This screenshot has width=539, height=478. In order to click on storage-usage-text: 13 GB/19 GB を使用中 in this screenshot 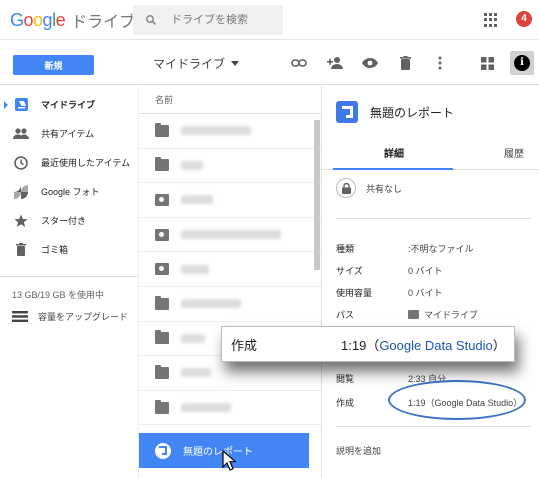, I will do `click(58, 295)`.